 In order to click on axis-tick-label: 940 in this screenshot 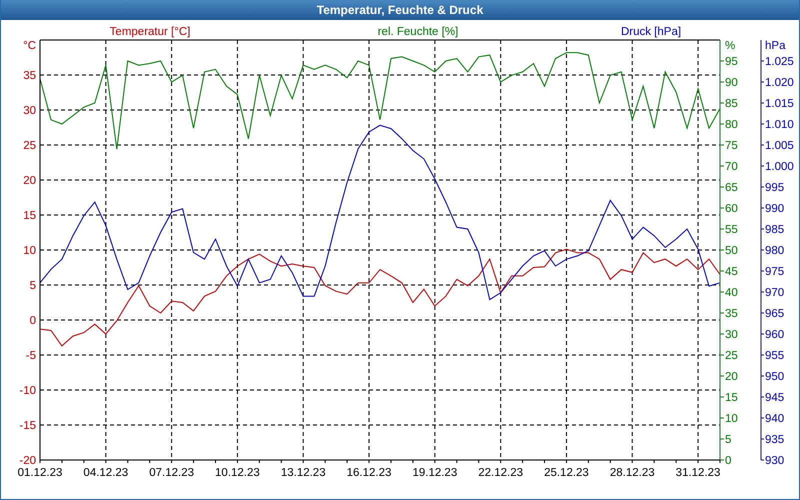, I will do `click(774, 419)`.